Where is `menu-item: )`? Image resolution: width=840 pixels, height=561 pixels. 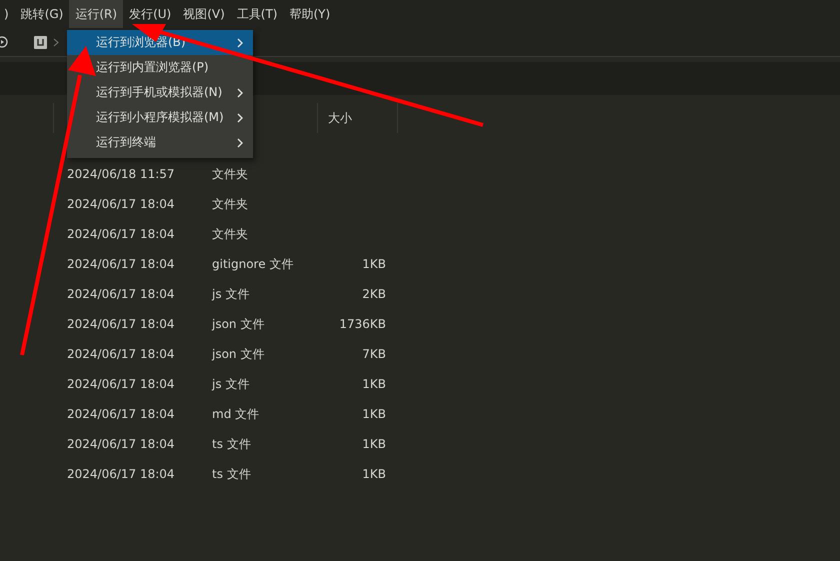
menu-item: ) is located at coordinates (7, 14).